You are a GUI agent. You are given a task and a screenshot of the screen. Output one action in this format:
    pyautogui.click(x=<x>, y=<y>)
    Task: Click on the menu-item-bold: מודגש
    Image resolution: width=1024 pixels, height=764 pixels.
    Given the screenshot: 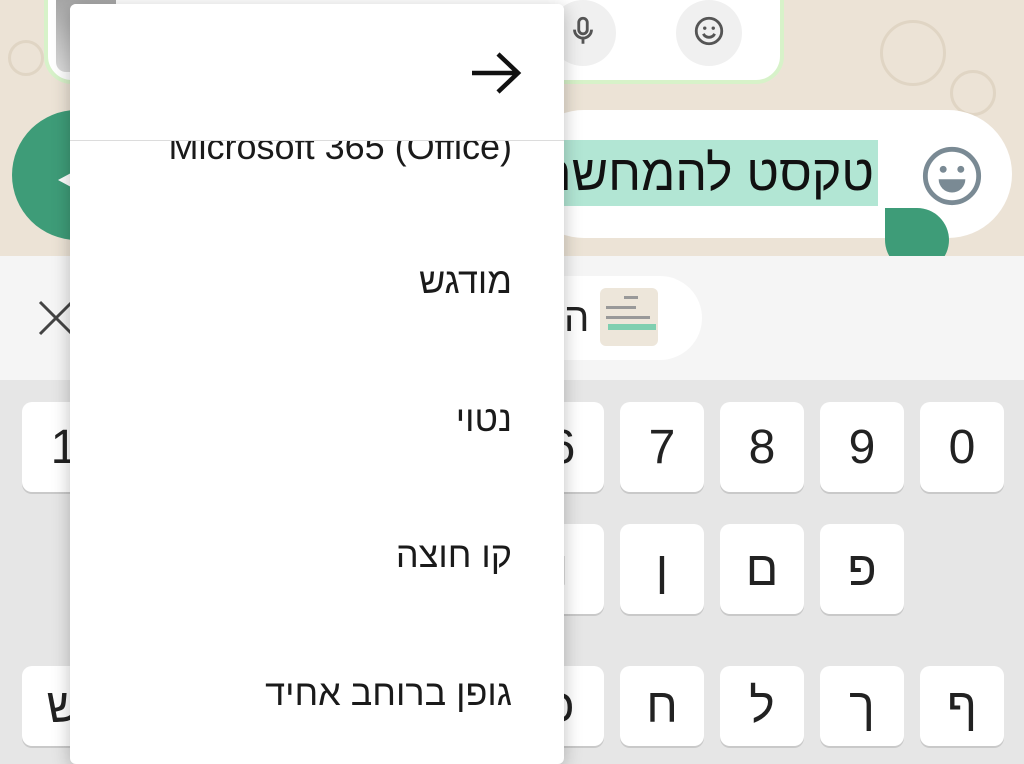 What is the action you would take?
    pyautogui.click(x=465, y=281)
    